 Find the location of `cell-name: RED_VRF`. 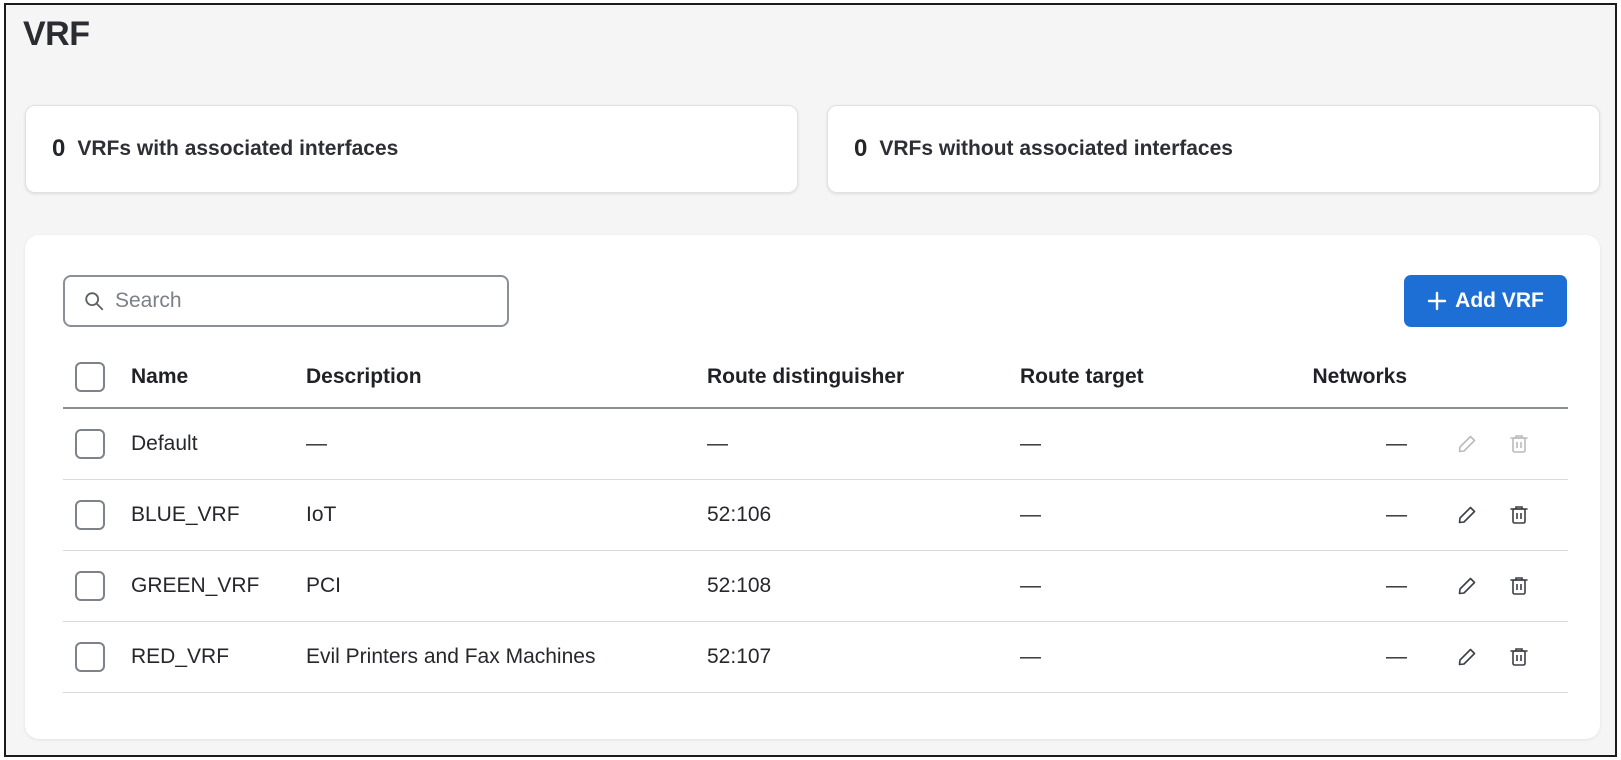

cell-name: RED_VRF is located at coordinates (180, 656).